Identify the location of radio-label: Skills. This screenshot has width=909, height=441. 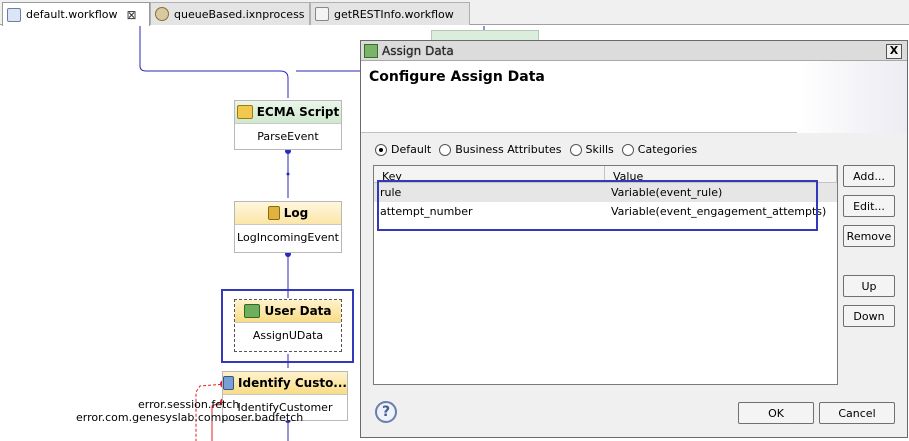
(599, 149).